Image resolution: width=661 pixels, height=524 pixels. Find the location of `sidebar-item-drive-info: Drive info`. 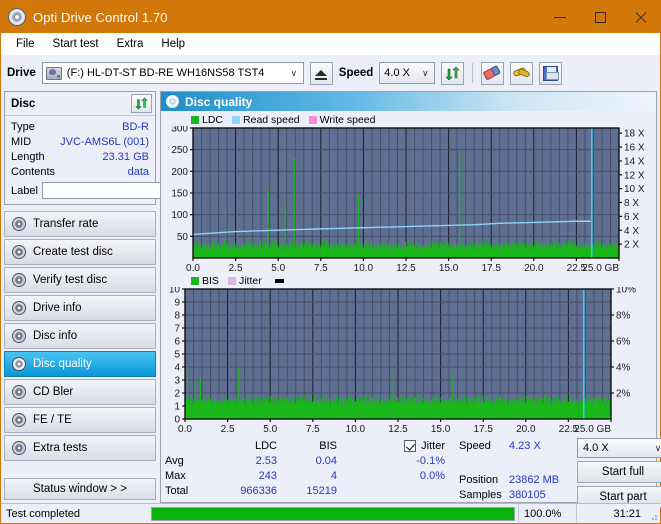

sidebar-item-drive-info: Drive info is located at coordinates (80, 308).